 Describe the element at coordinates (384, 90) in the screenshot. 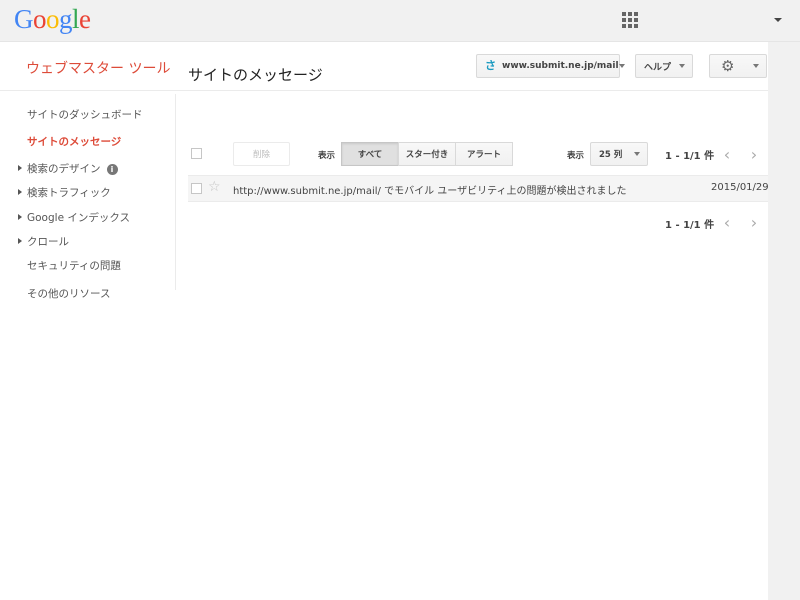

I see `header-divider` at that location.